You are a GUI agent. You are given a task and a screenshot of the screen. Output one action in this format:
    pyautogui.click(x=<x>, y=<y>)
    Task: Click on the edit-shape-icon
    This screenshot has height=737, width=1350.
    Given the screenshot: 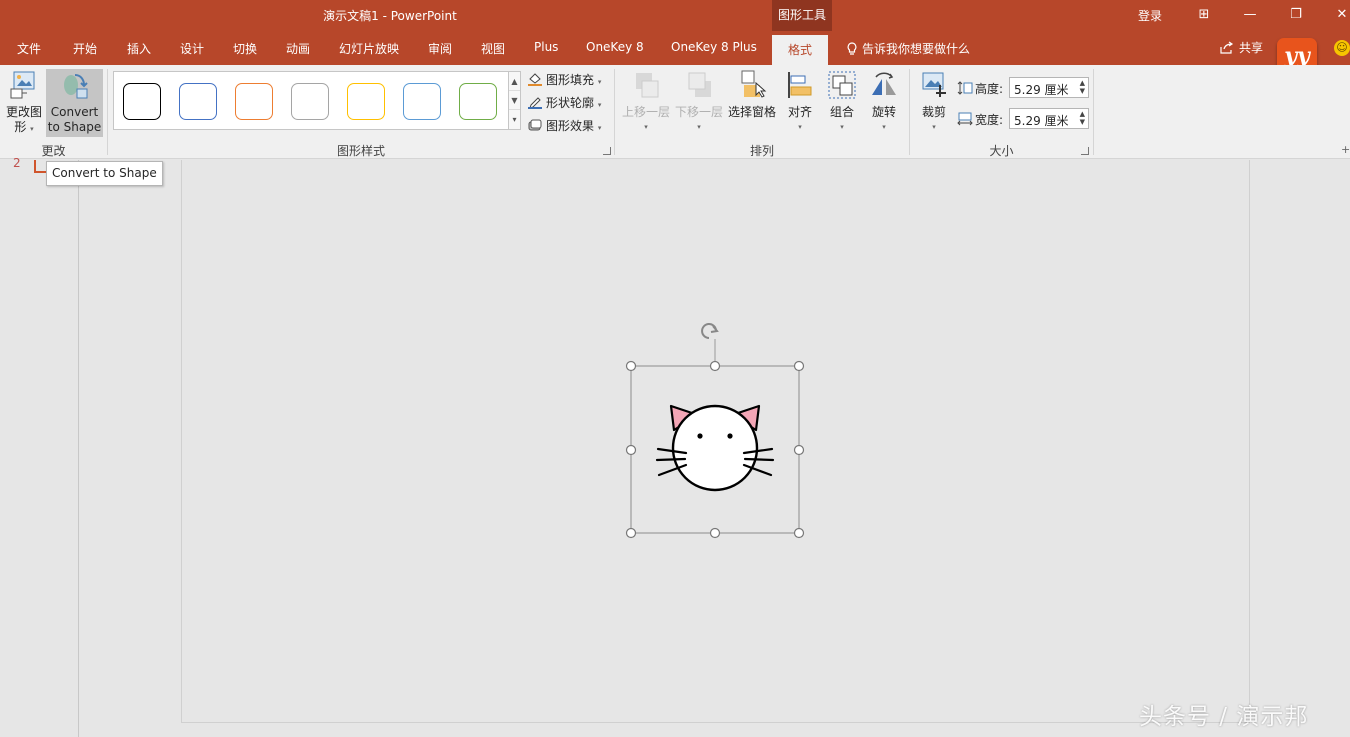 What is the action you would take?
    pyautogui.click(x=22, y=85)
    